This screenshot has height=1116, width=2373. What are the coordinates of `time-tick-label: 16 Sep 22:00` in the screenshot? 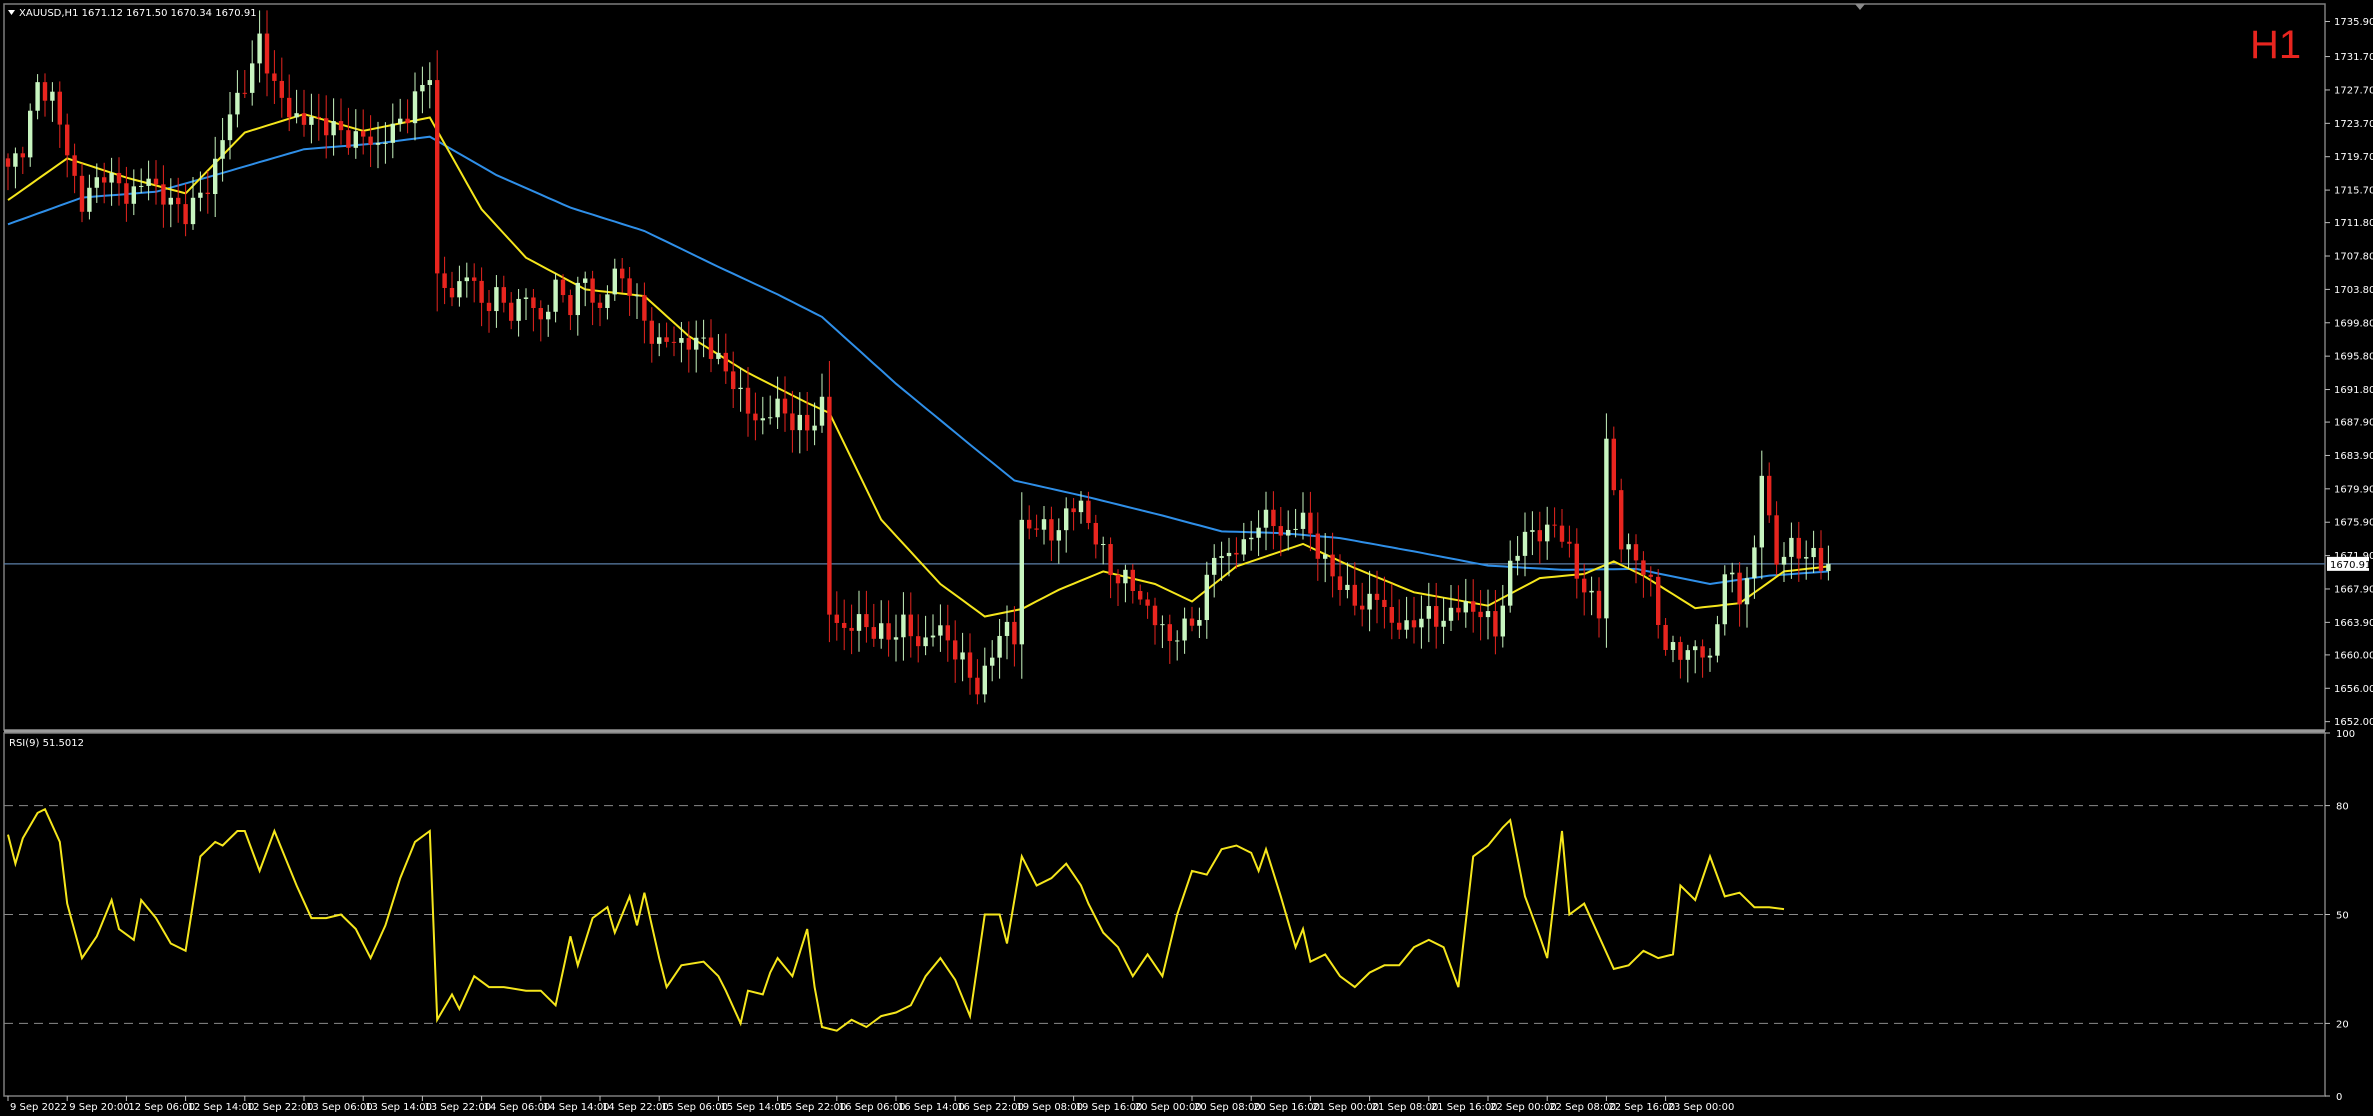 It's located at (990, 1107).